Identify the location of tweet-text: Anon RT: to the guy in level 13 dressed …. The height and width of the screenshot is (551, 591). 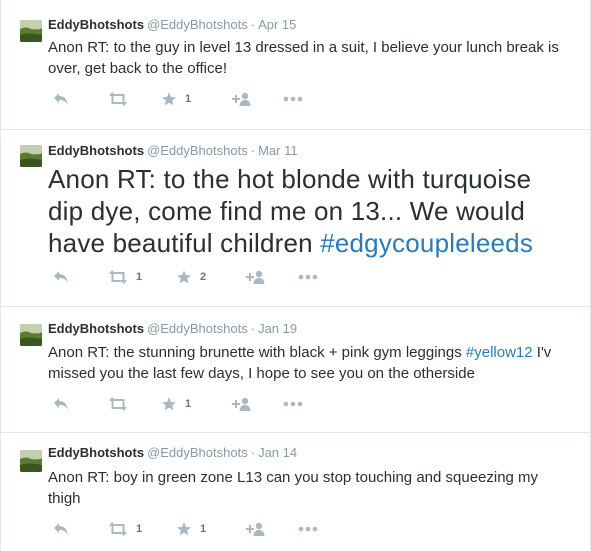
(303, 58).